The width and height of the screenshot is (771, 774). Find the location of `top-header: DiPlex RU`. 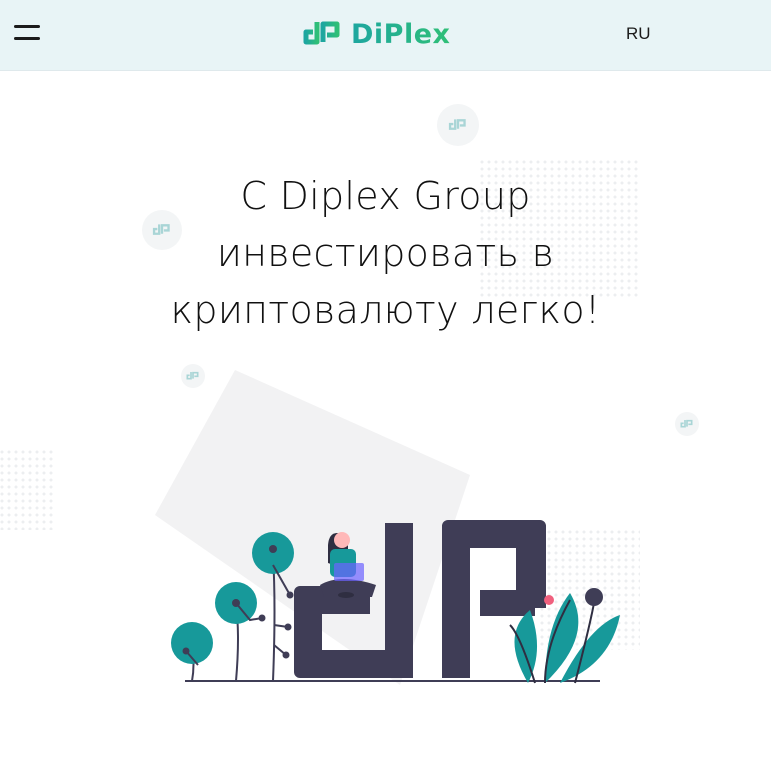

top-header: DiPlex RU is located at coordinates (385, 35).